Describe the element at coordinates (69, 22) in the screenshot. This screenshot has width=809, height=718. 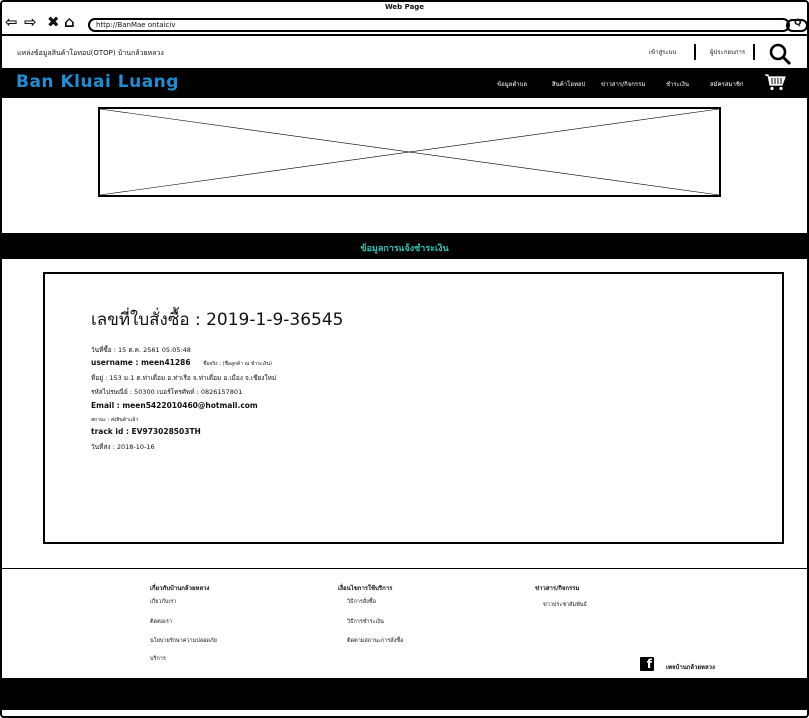
I see `home-icon: ⌂` at that location.